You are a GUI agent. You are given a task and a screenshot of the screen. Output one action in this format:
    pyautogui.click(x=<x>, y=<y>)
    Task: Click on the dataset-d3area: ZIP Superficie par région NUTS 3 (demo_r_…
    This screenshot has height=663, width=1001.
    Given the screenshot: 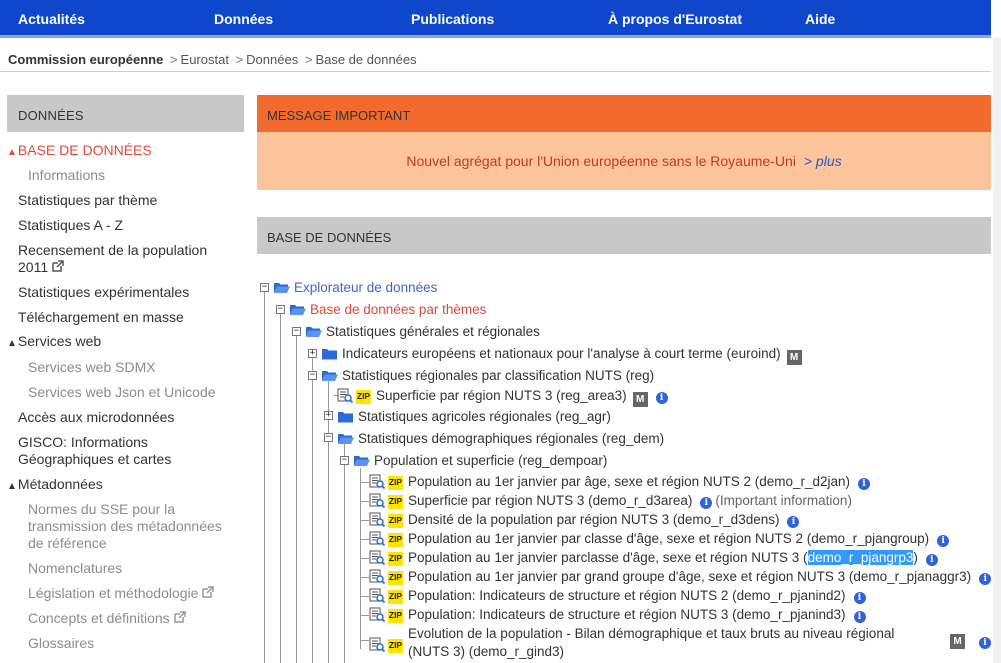 What is the action you would take?
    pyautogui.click(x=610, y=501)
    